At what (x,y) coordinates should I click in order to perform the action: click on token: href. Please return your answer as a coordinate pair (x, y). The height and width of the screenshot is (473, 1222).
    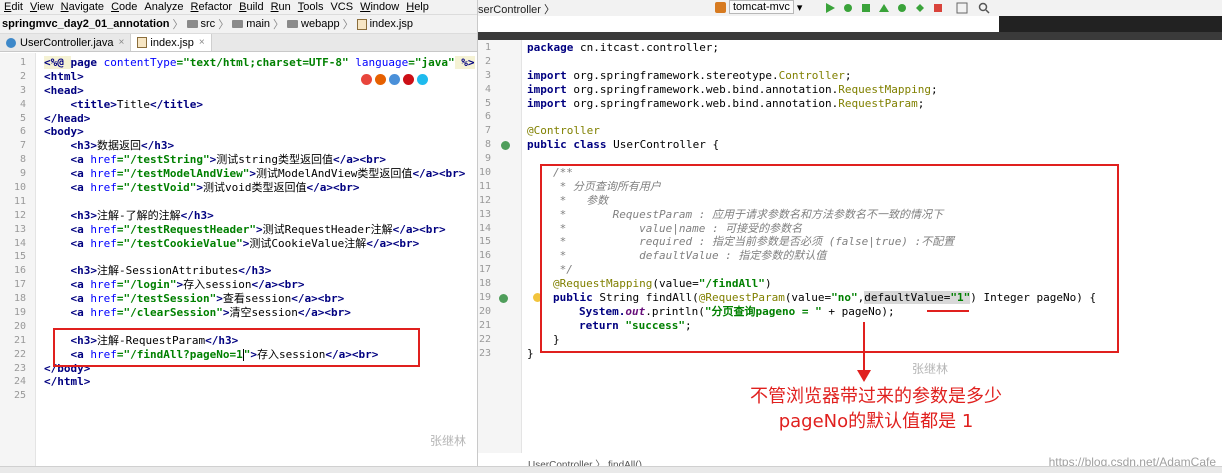
    Looking at the image, I should click on (103, 285).